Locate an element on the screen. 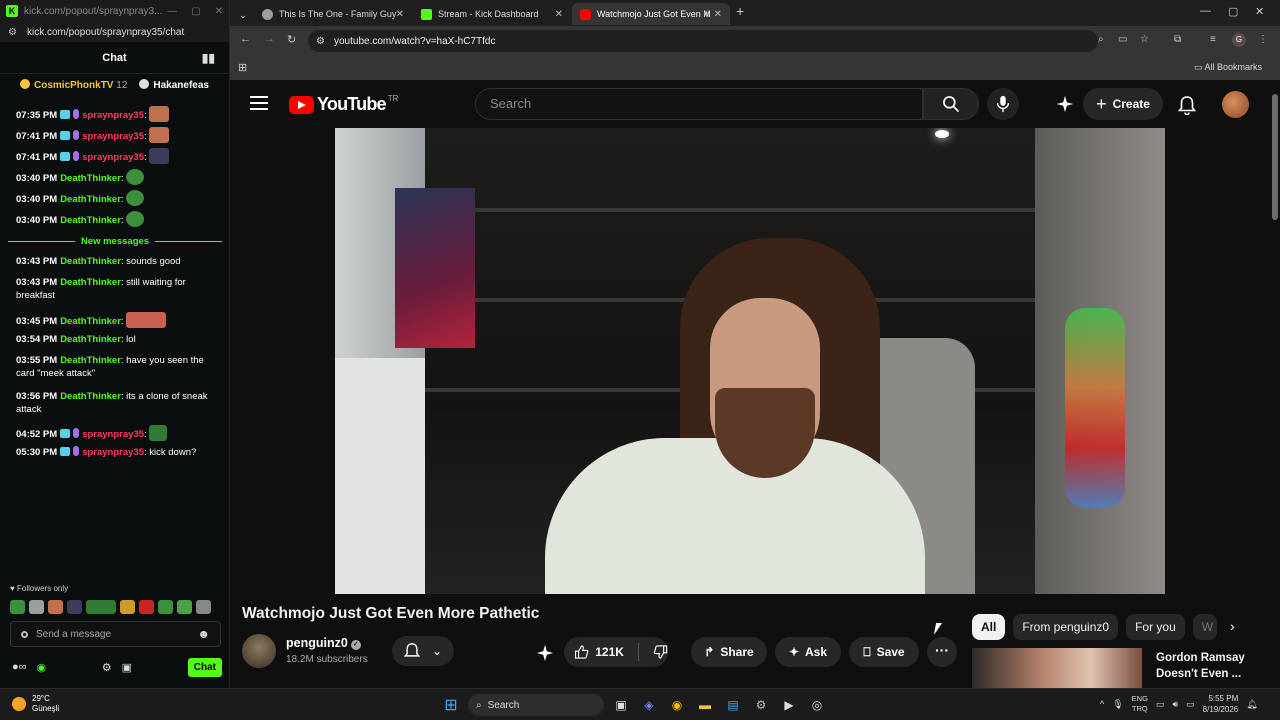 This screenshot has height=720, width=1280. share-button: ↱ Share is located at coordinates (729, 652).